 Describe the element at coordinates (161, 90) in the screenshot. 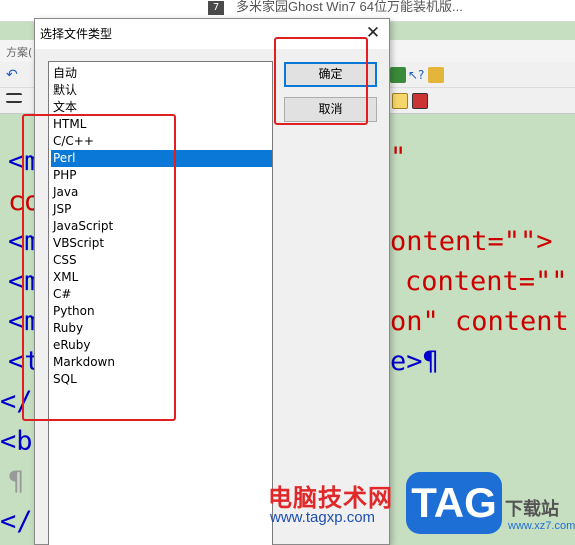

I see `file-type-item: 默认` at that location.